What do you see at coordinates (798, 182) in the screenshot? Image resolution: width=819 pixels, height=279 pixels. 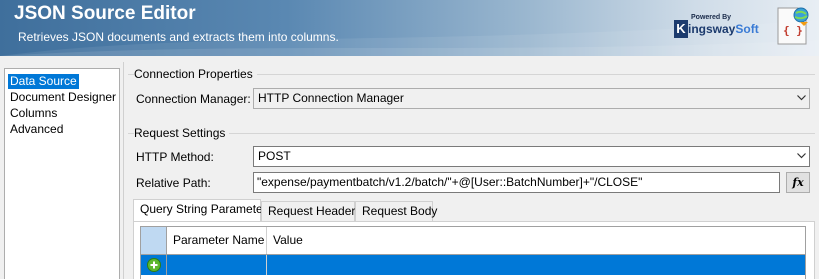 I see `expression-builder-button: fx` at bounding box center [798, 182].